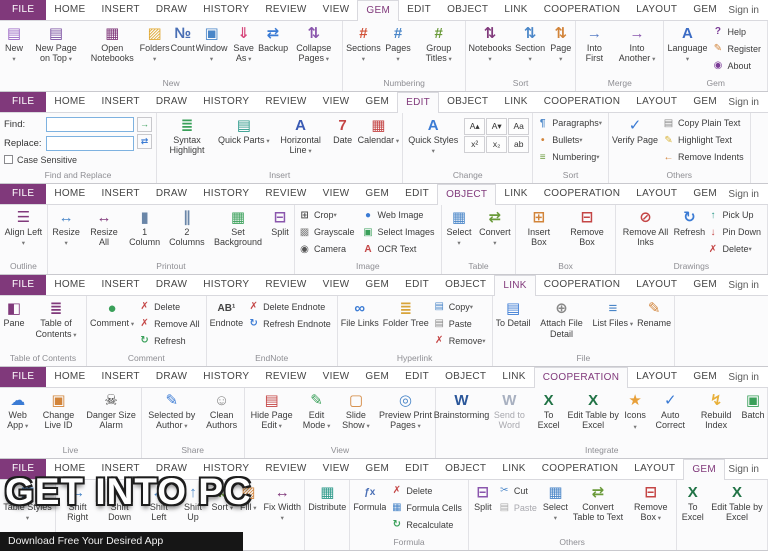 Image resolution: width=768 pixels, height=551 pixels. Describe the element at coordinates (111, 409) in the screenshot. I see `danger-size-alarm-button: ☠ Danger Size Alarm` at that location.